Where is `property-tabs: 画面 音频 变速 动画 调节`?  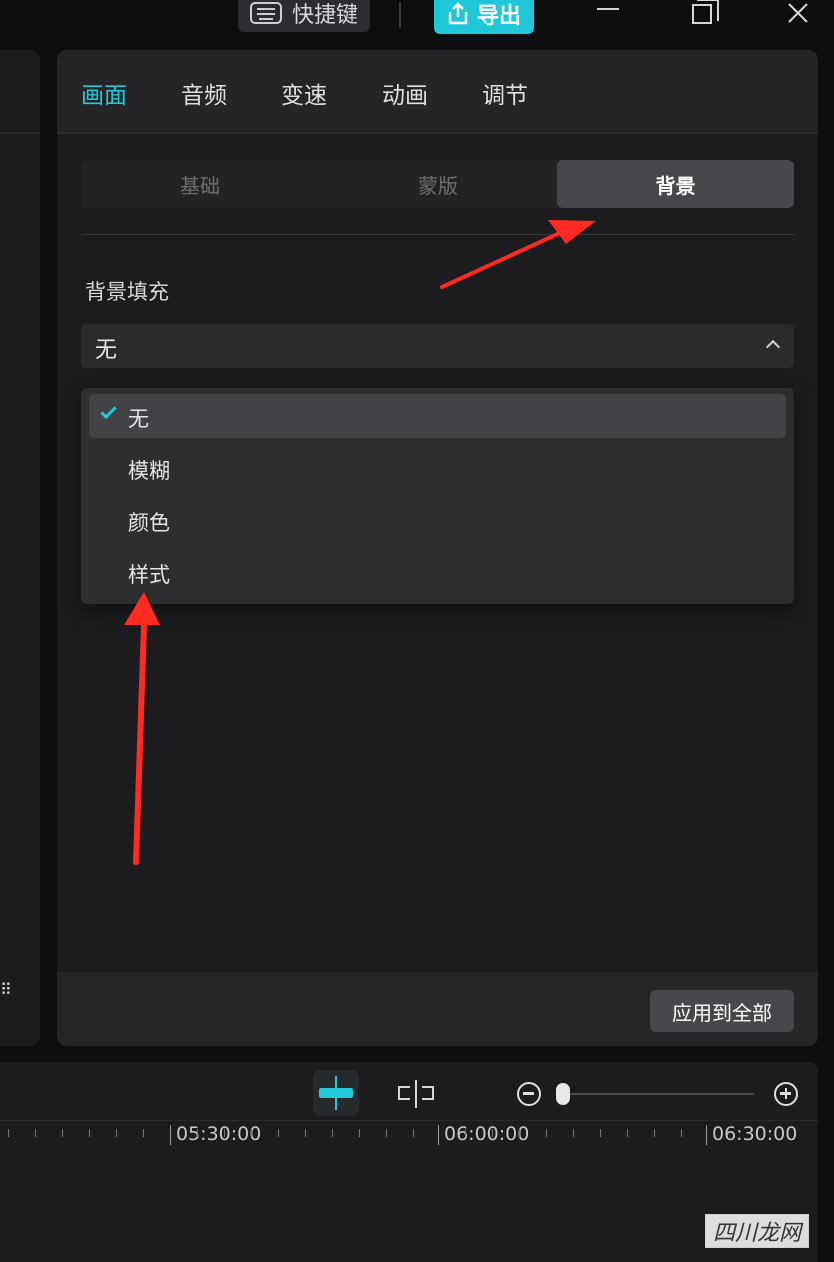 property-tabs: 画面 音频 变速 动画 调节 is located at coordinates (437, 92).